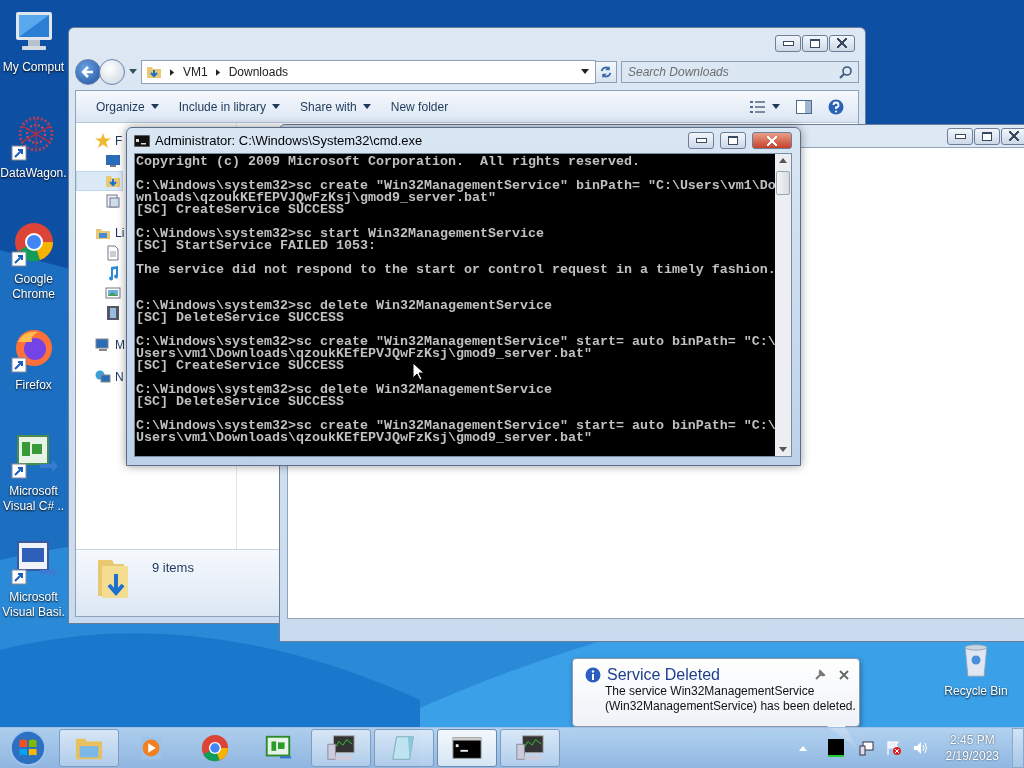  I want to click on film-icon, so click(113, 313).